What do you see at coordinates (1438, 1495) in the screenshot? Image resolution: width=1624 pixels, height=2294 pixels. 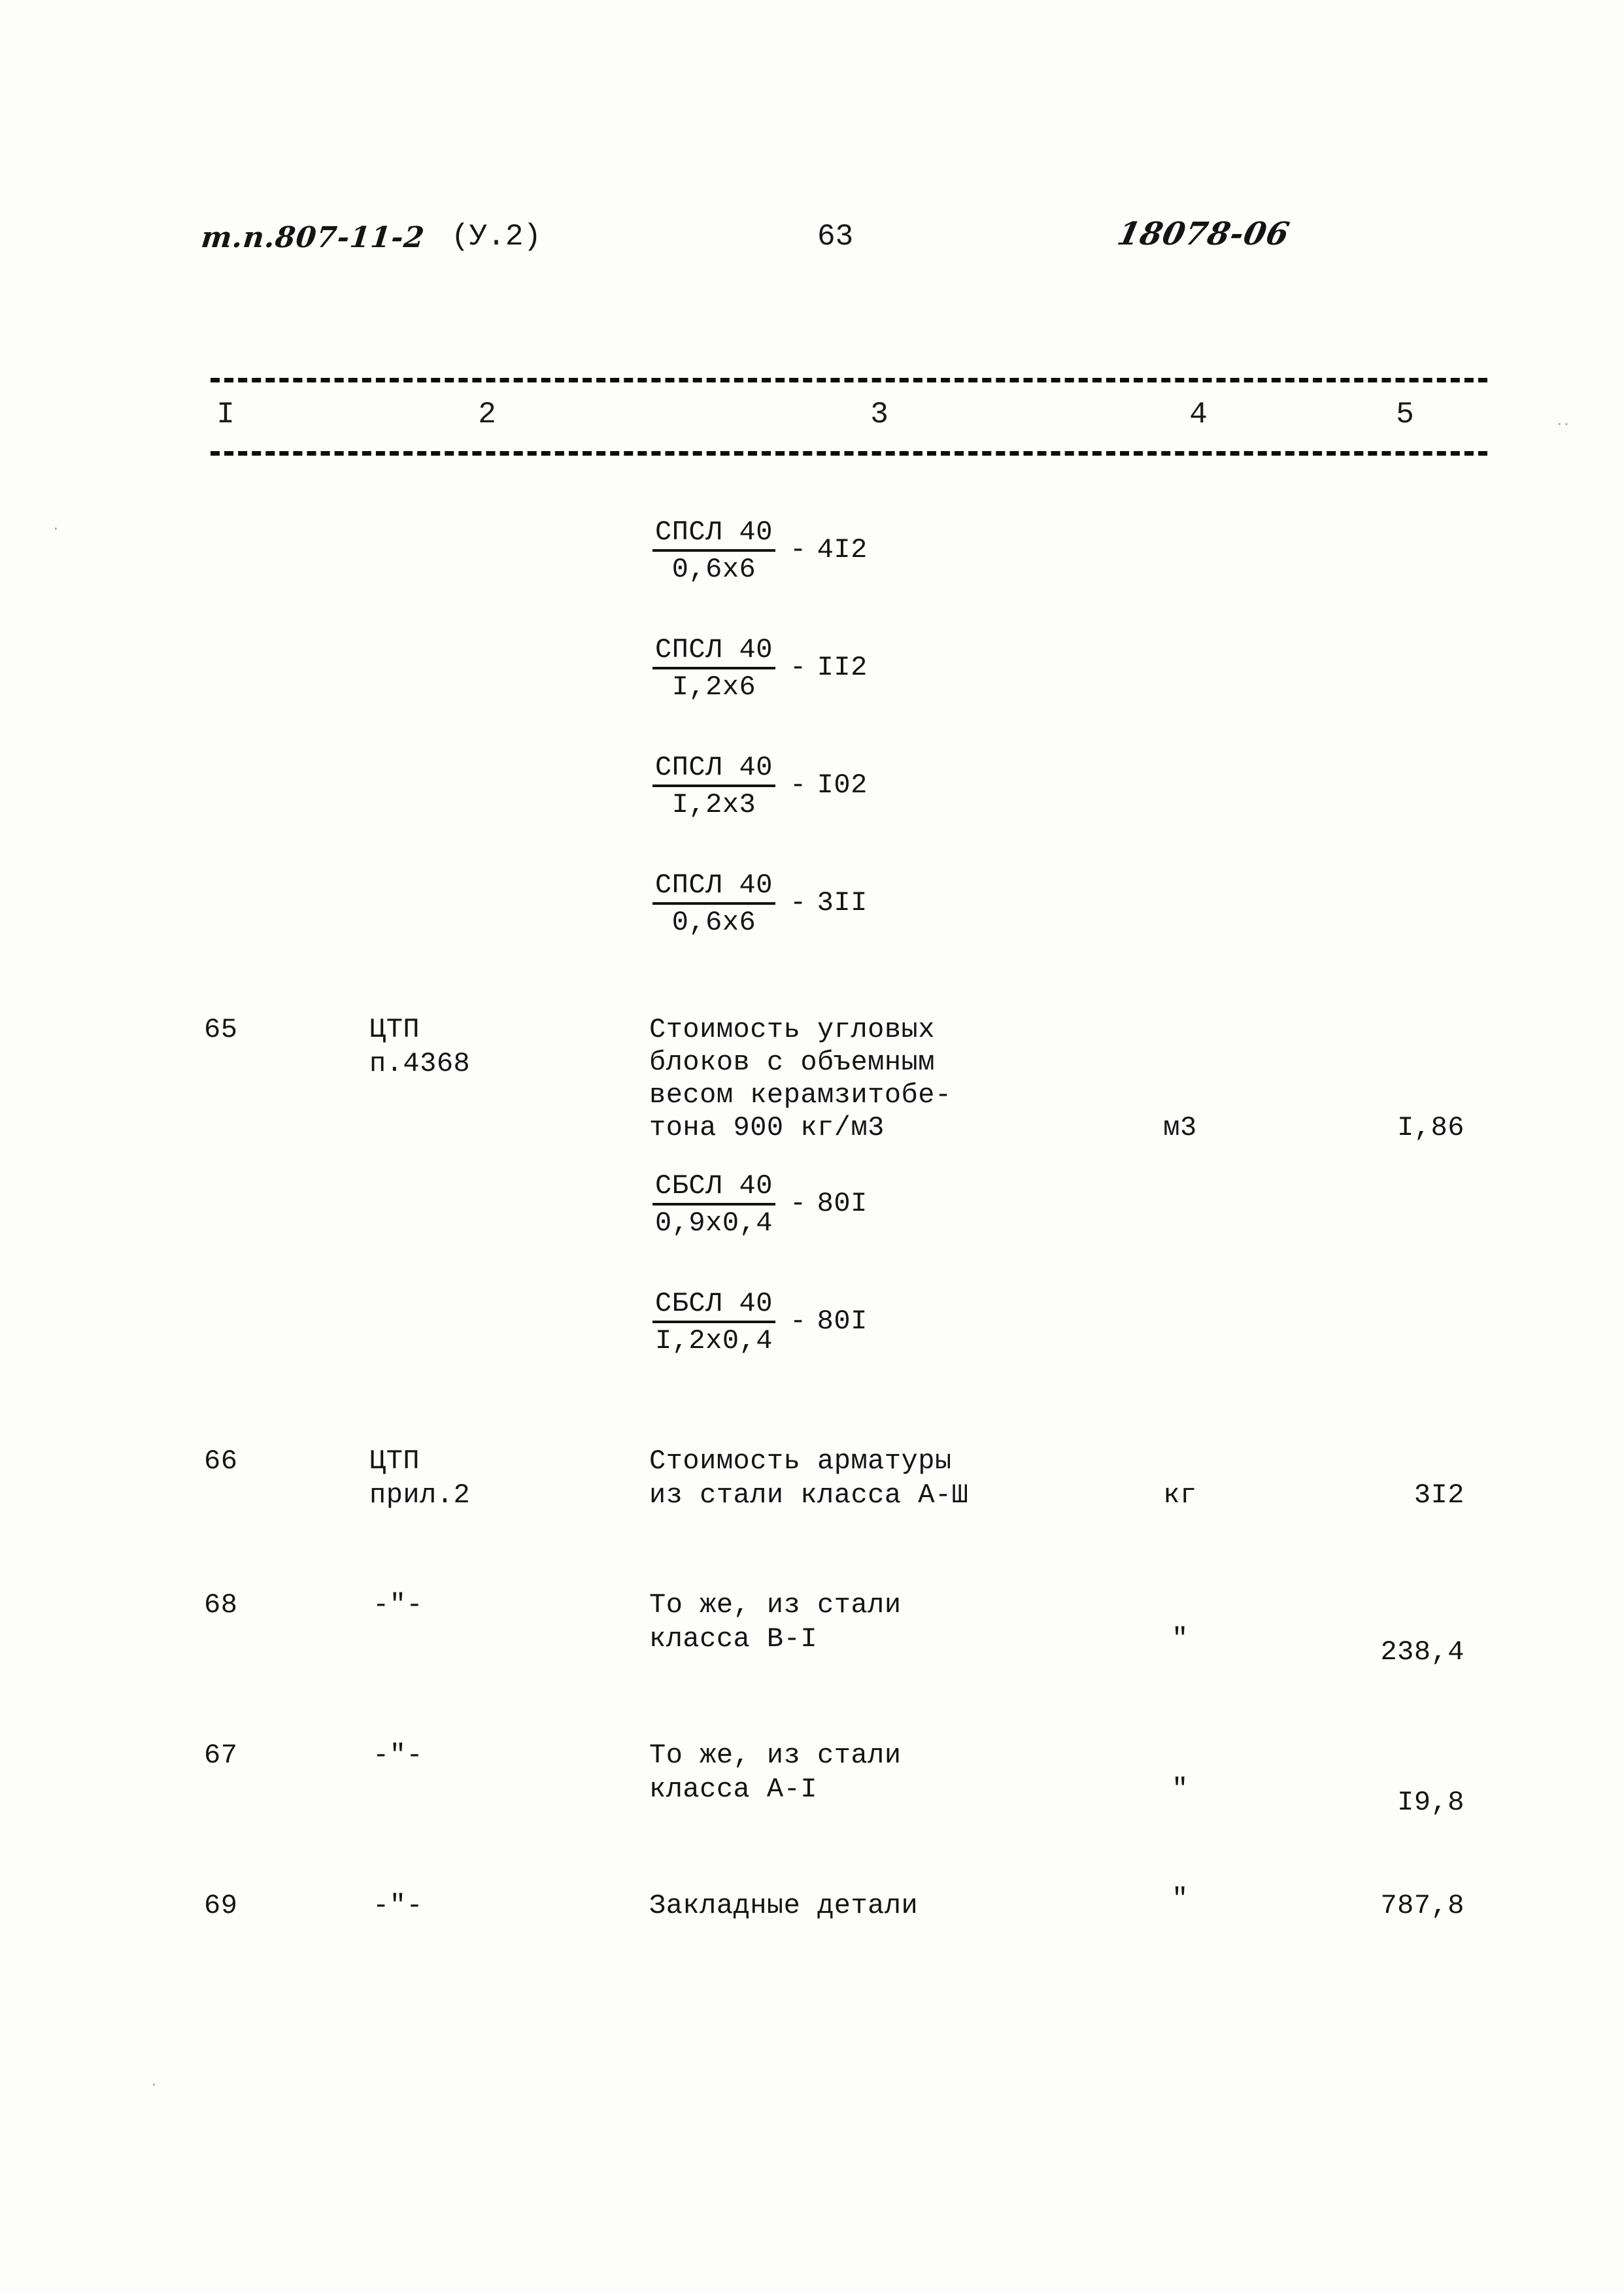 I see `table-row-quantity: 3I2` at bounding box center [1438, 1495].